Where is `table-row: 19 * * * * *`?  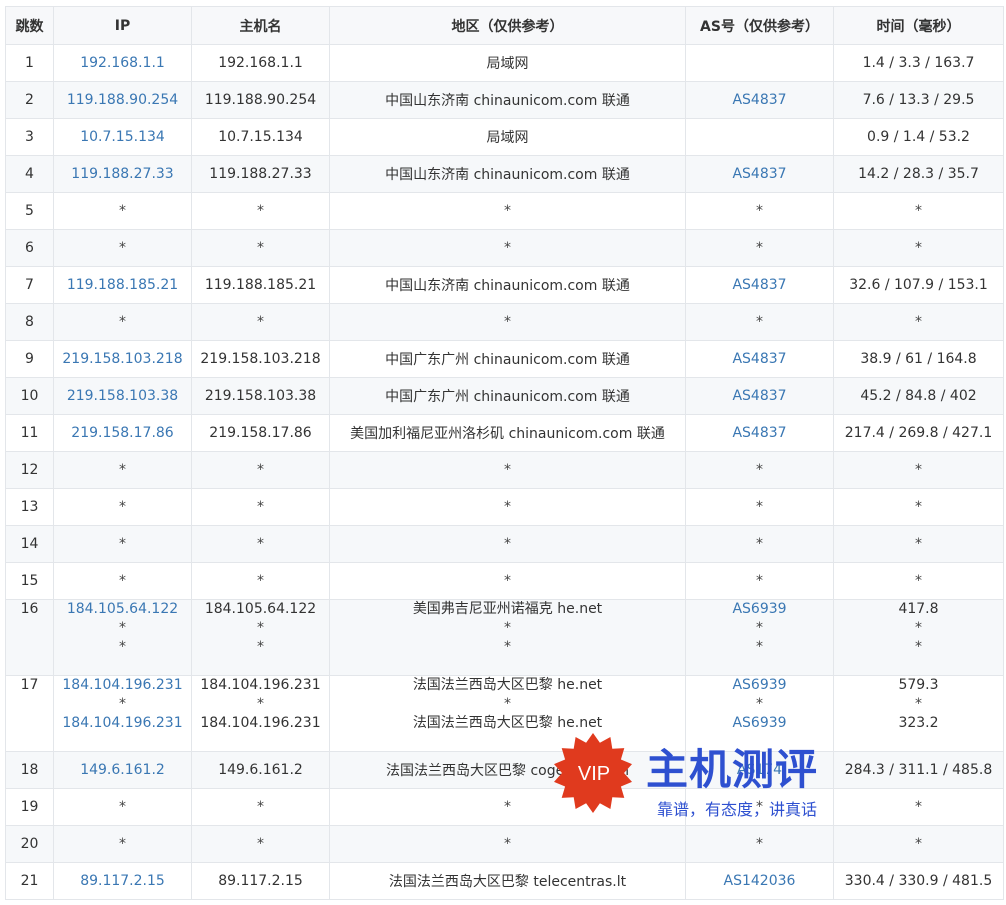 table-row: 19 * * * * * is located at coordinates (504, 807).